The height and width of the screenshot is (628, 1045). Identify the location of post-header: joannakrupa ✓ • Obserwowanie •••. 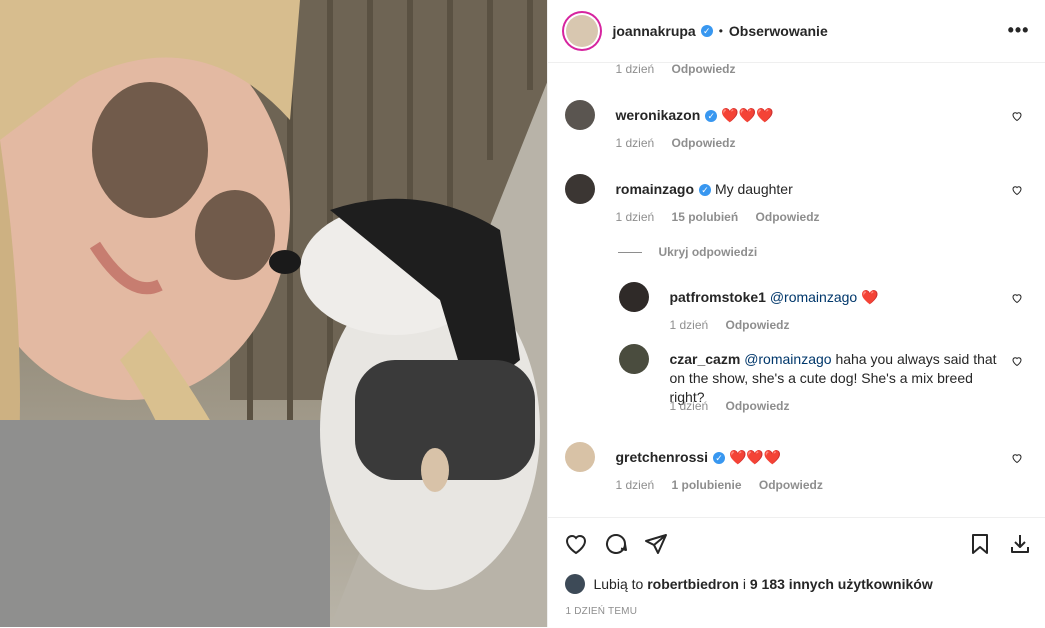
(796, 31).